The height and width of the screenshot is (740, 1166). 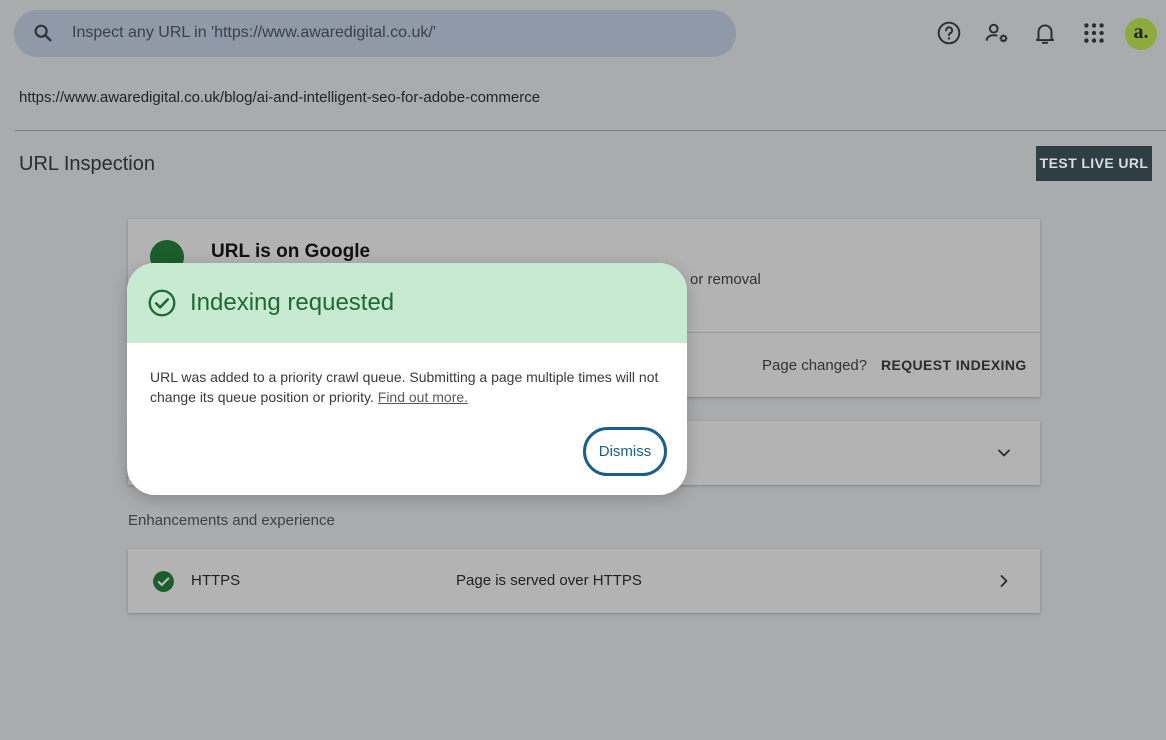 What do you see at coordinates (162, 303) in the screenshot?
I see `check-circle-icon` at bounding box center [162, 303].